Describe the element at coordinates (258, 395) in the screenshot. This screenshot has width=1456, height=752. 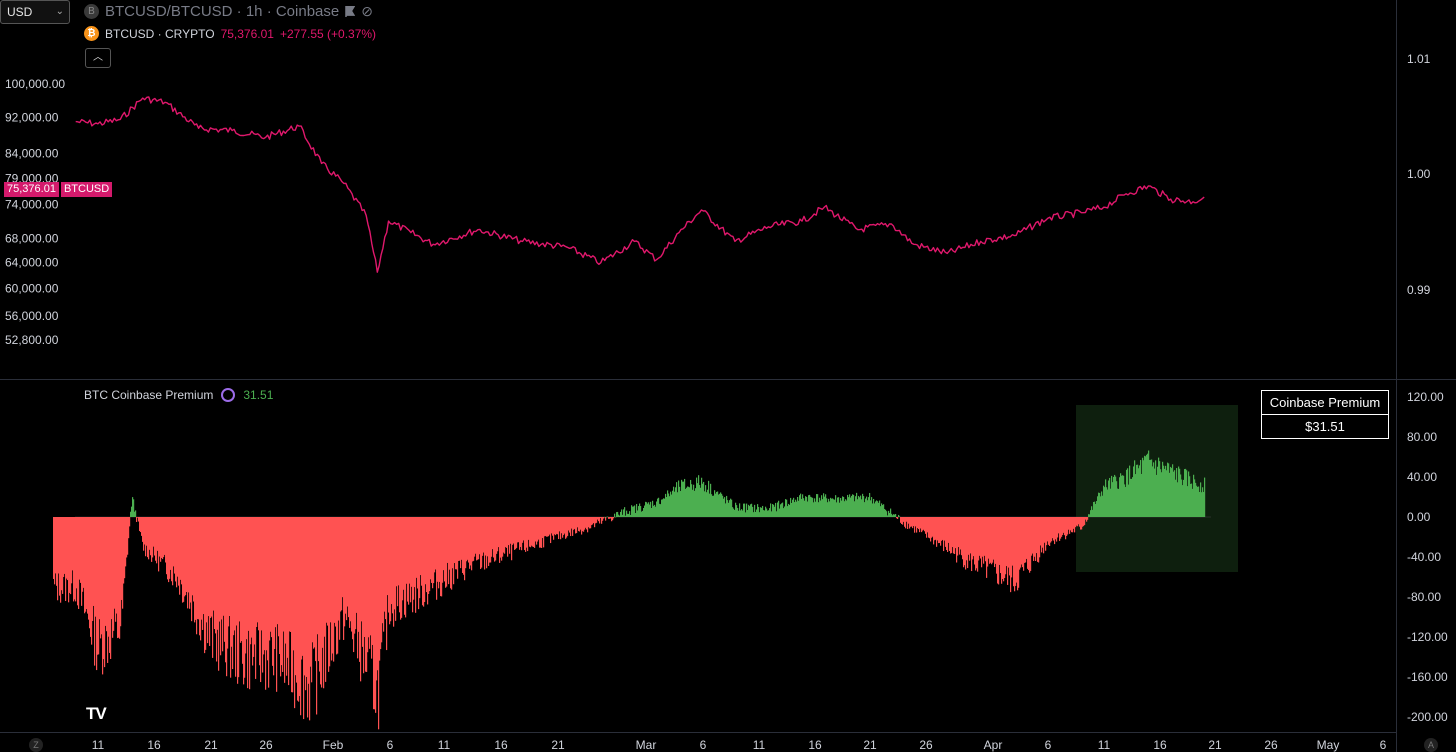
I see `indicator-value: 31.51` at that location.